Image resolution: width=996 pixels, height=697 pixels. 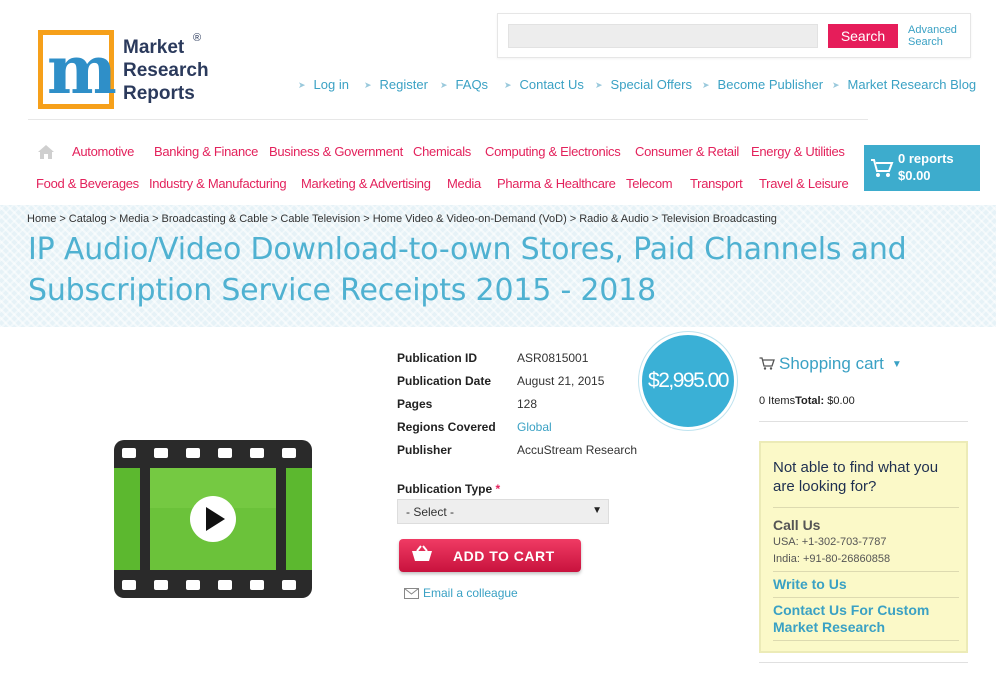 What do you see at coordinates (437, 358) in the screenshot?
I see `detail-label: Publication ID` at bounding box center [437, 358].